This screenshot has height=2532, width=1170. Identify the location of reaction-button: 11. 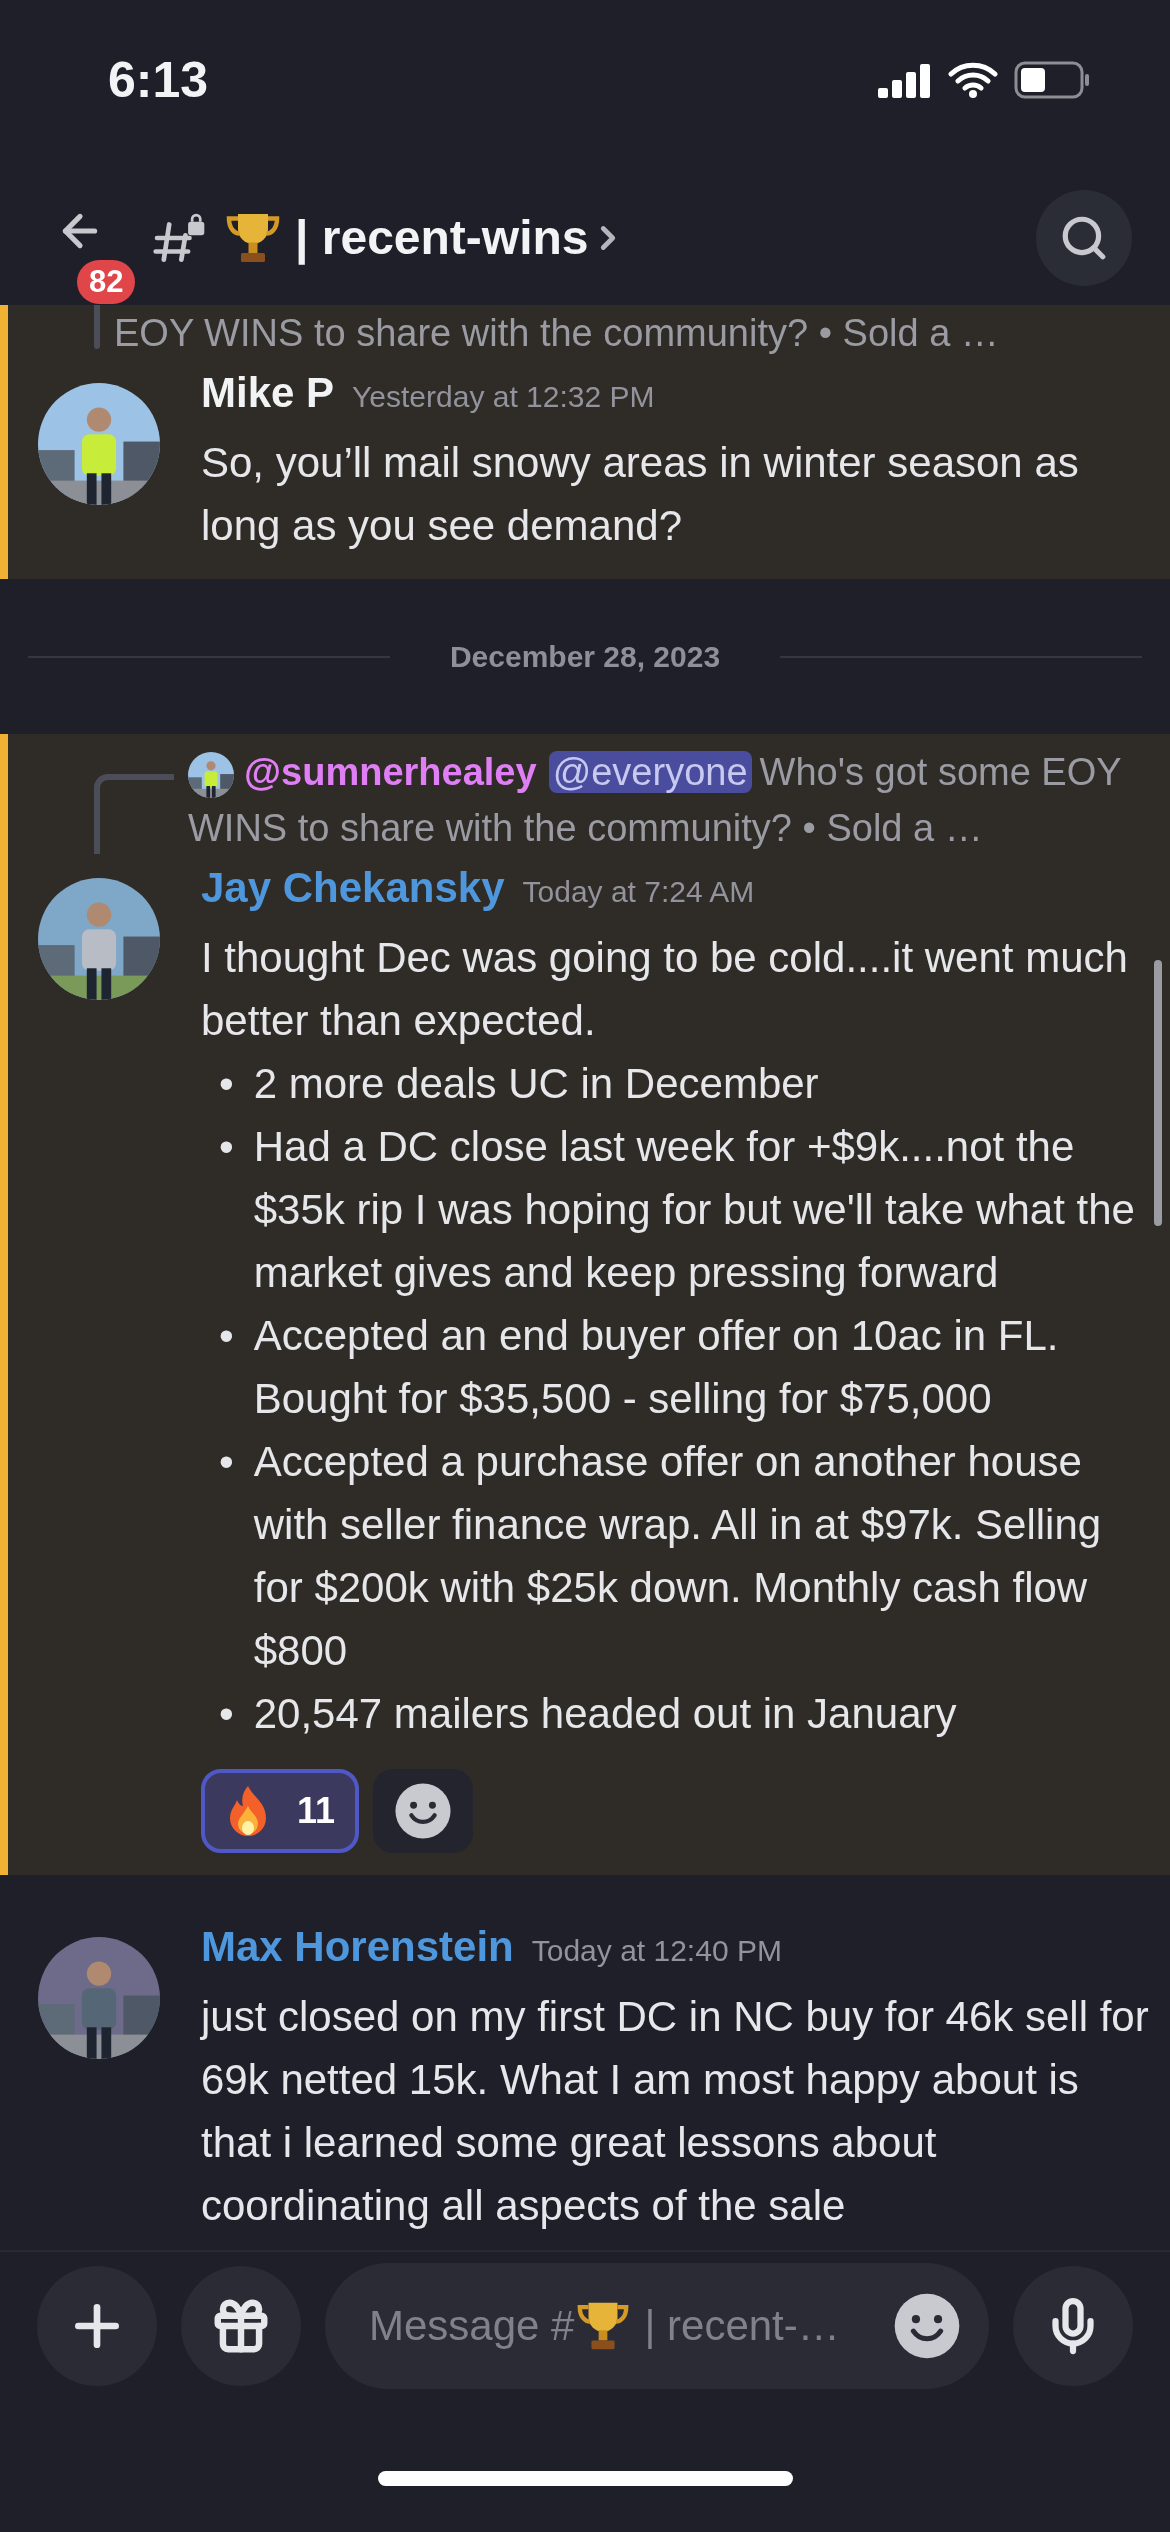
(280, 1811).